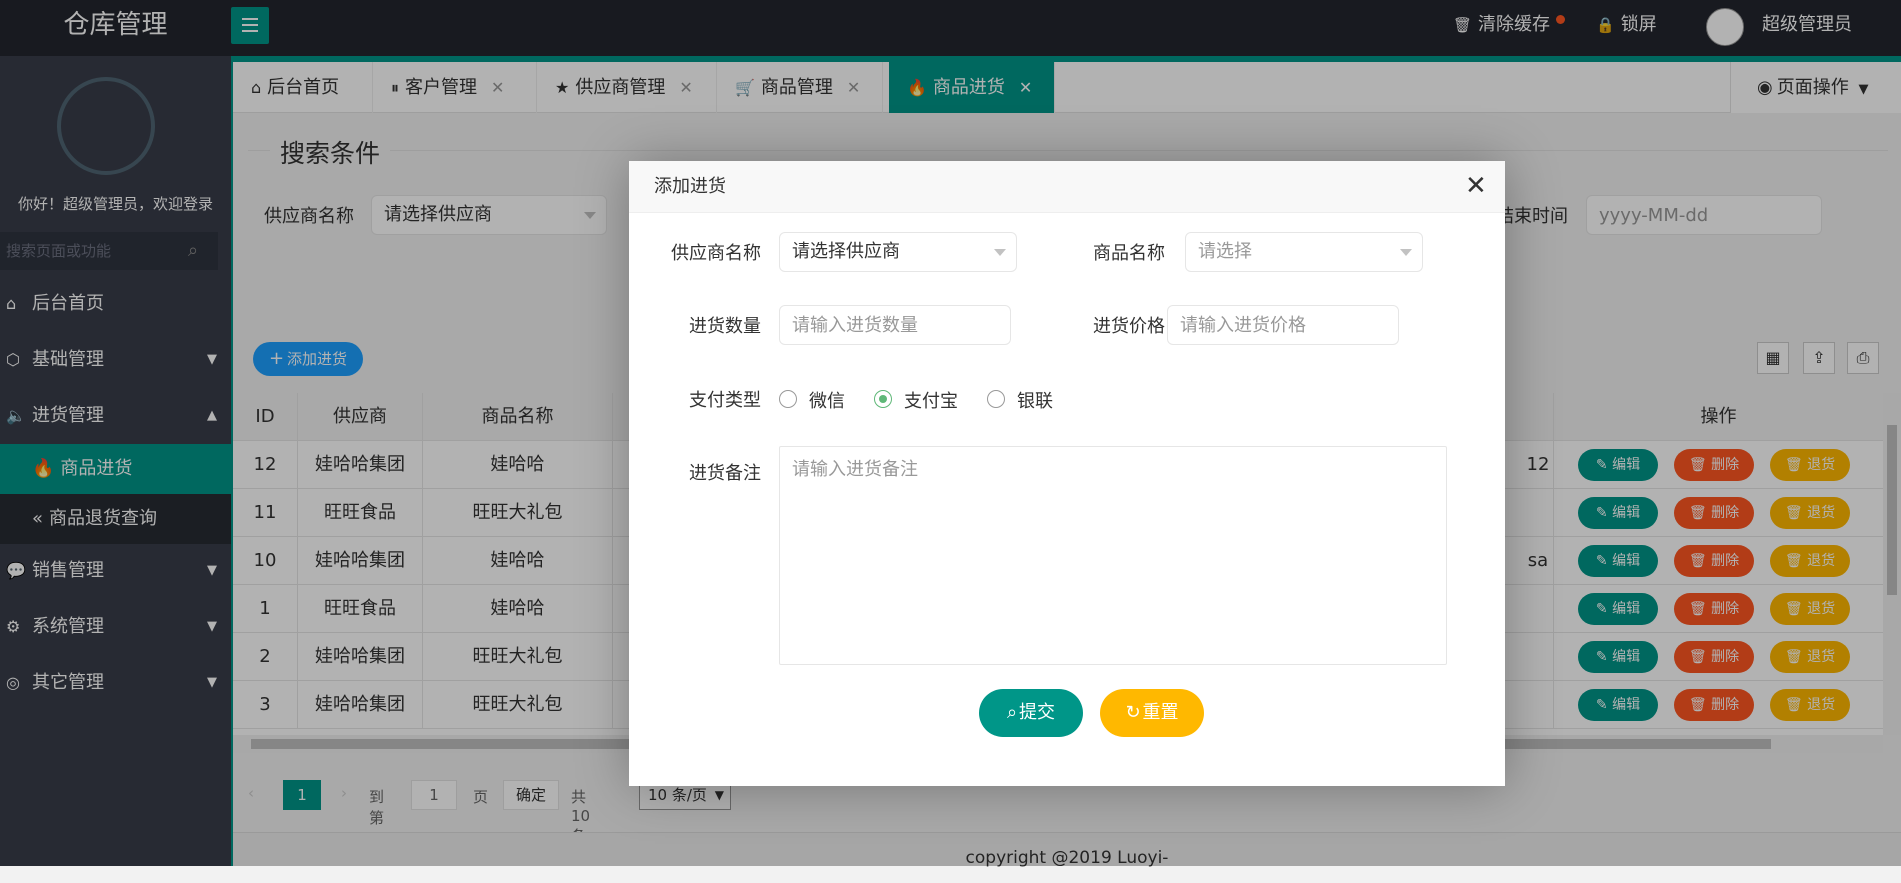 This screenshot has width=1901, height=883. Describe the element at coordinates (1476, 186) in the screenshot. I see `close-icon: ✕` at that location.